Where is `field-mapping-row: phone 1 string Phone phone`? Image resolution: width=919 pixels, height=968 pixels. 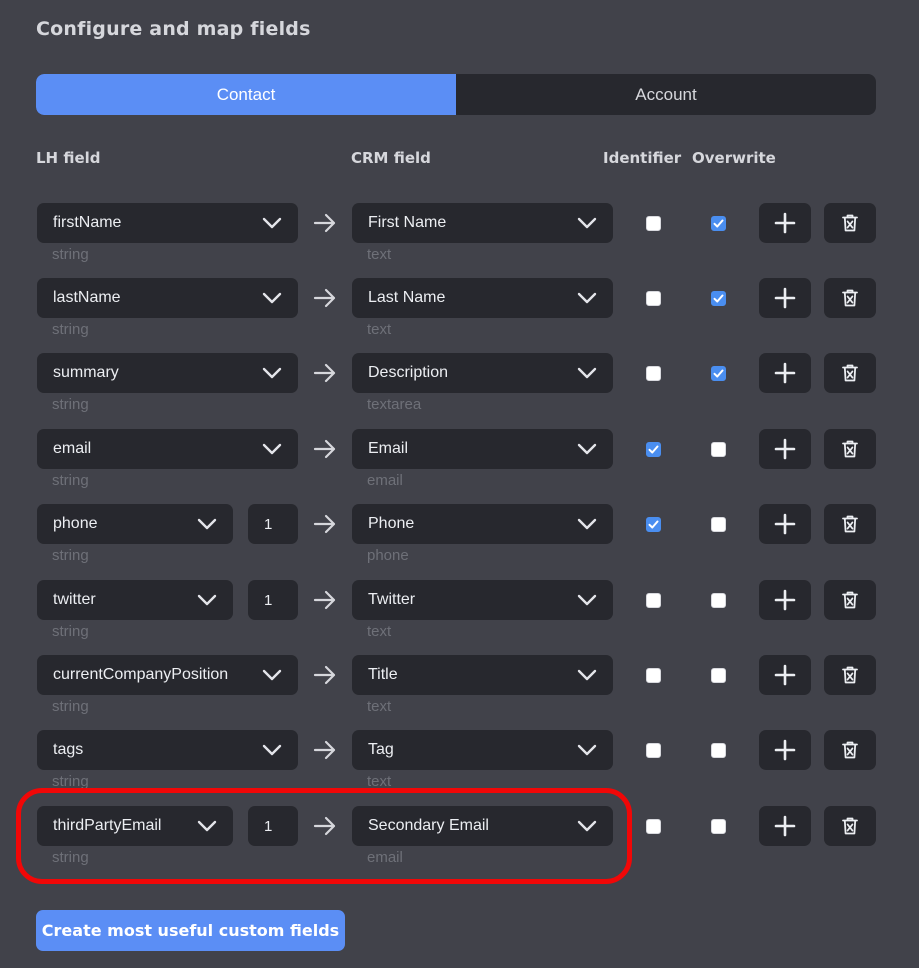 field-mapping-row: phone 1 string Phone phone is located at coordinates (459, 540).